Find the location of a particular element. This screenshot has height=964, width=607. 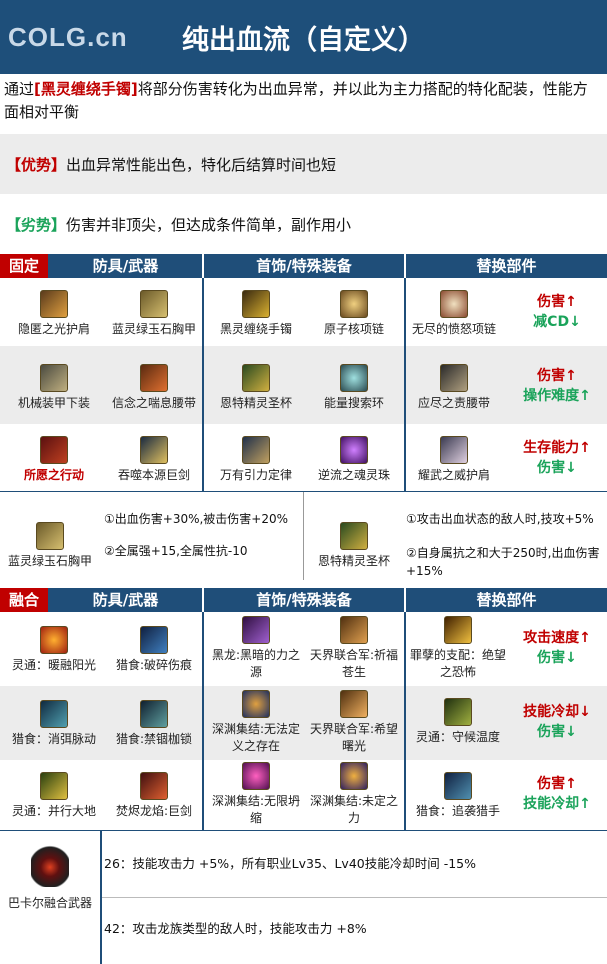

set-effect-text: ②自身属抗之和大于250时,出血伤害 is located at coordinates (503, 553).